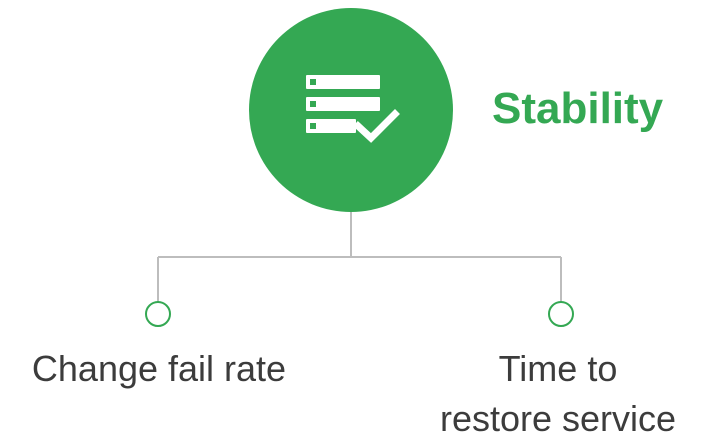 Image resolution: width=704 pixels, height=446 pixels. Describe the element at coordinates (158, 314) in the screenshot. I see `left-node-circle` at that location.